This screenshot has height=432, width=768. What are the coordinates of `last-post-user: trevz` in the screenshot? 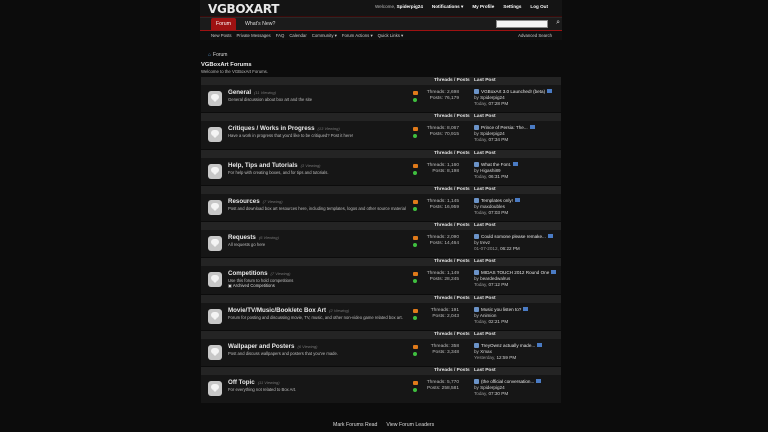 It's located at (485, 242).